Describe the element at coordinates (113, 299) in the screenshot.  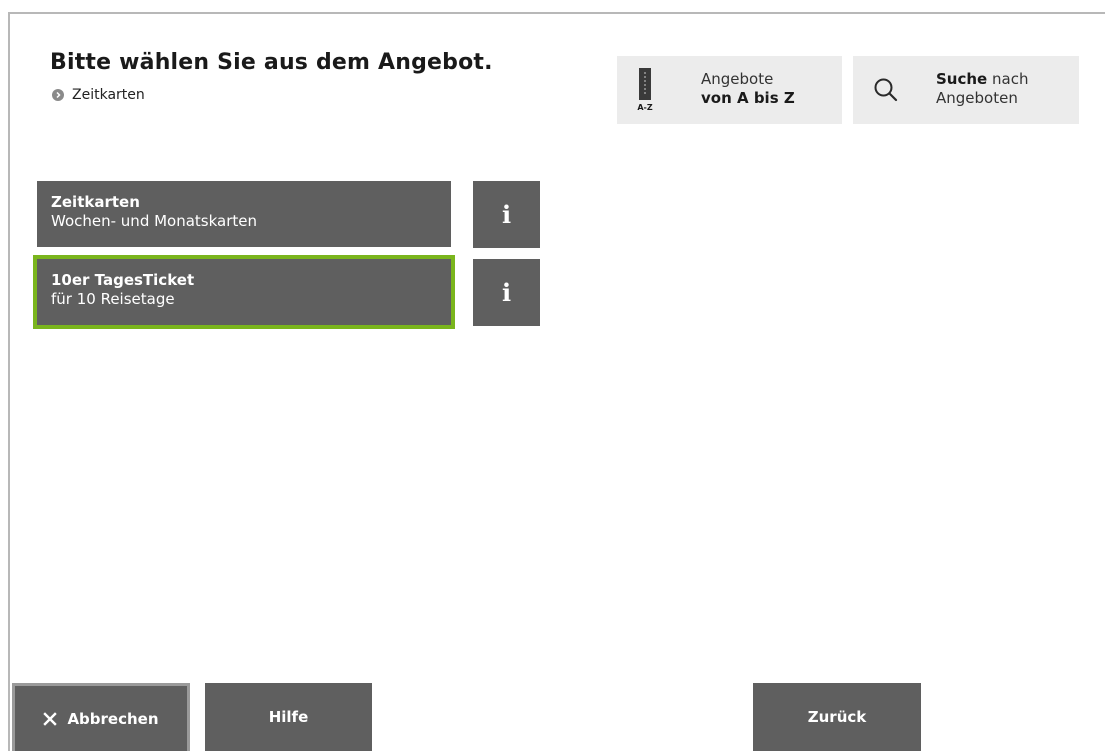
I see `offer-subtitle: für 10 Reisetage` at that location.